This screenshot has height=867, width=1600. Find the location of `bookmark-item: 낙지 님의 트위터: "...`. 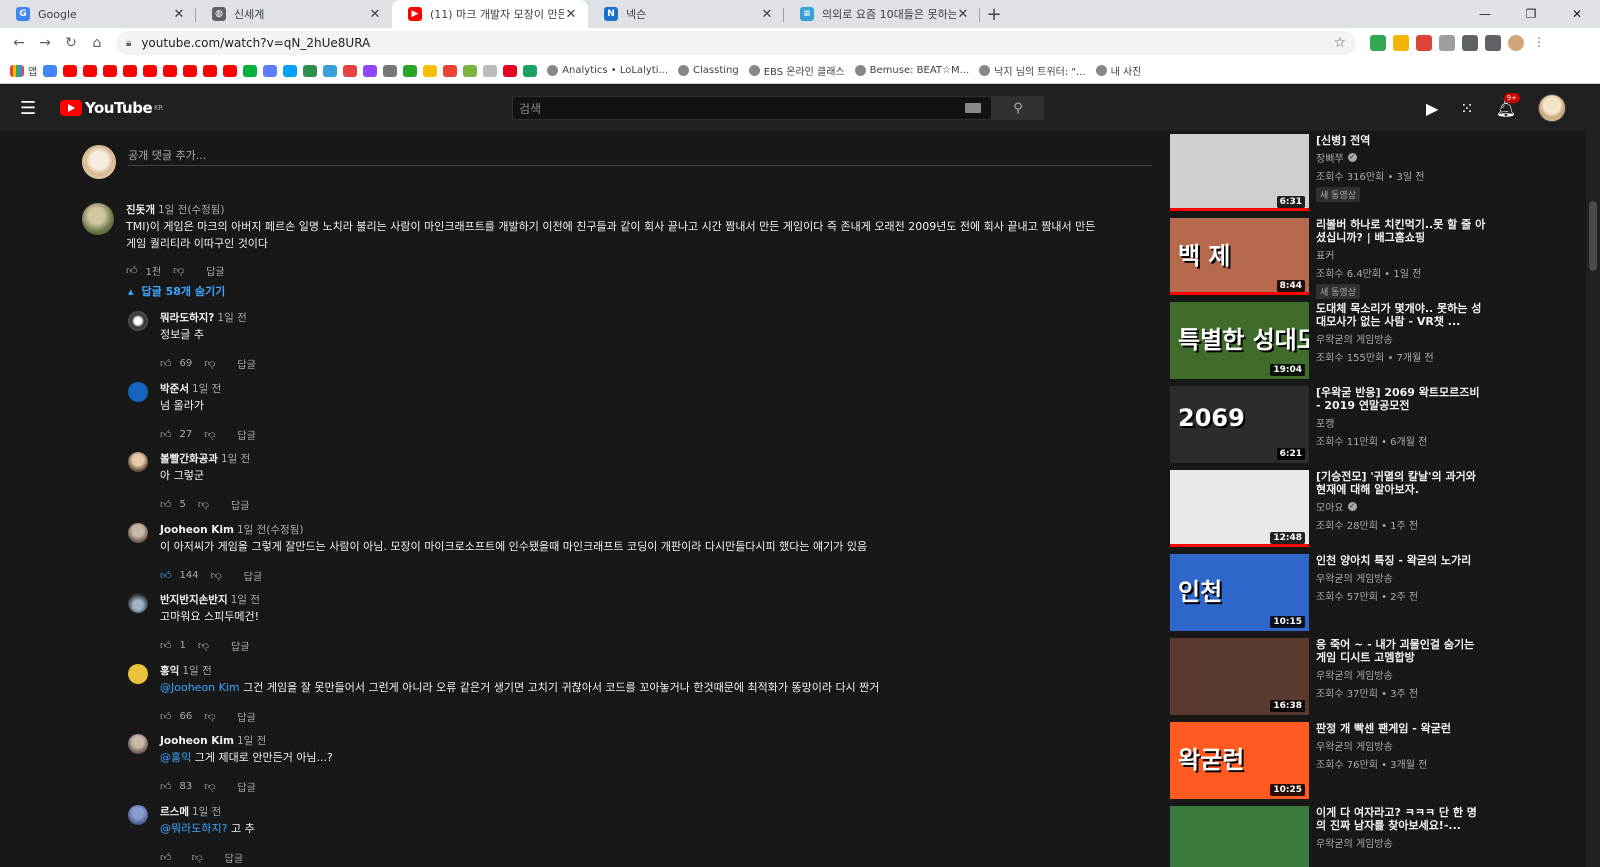

bookmark-item: 낙지 님의 트위터: "... is located at coordinates (1032, 70).